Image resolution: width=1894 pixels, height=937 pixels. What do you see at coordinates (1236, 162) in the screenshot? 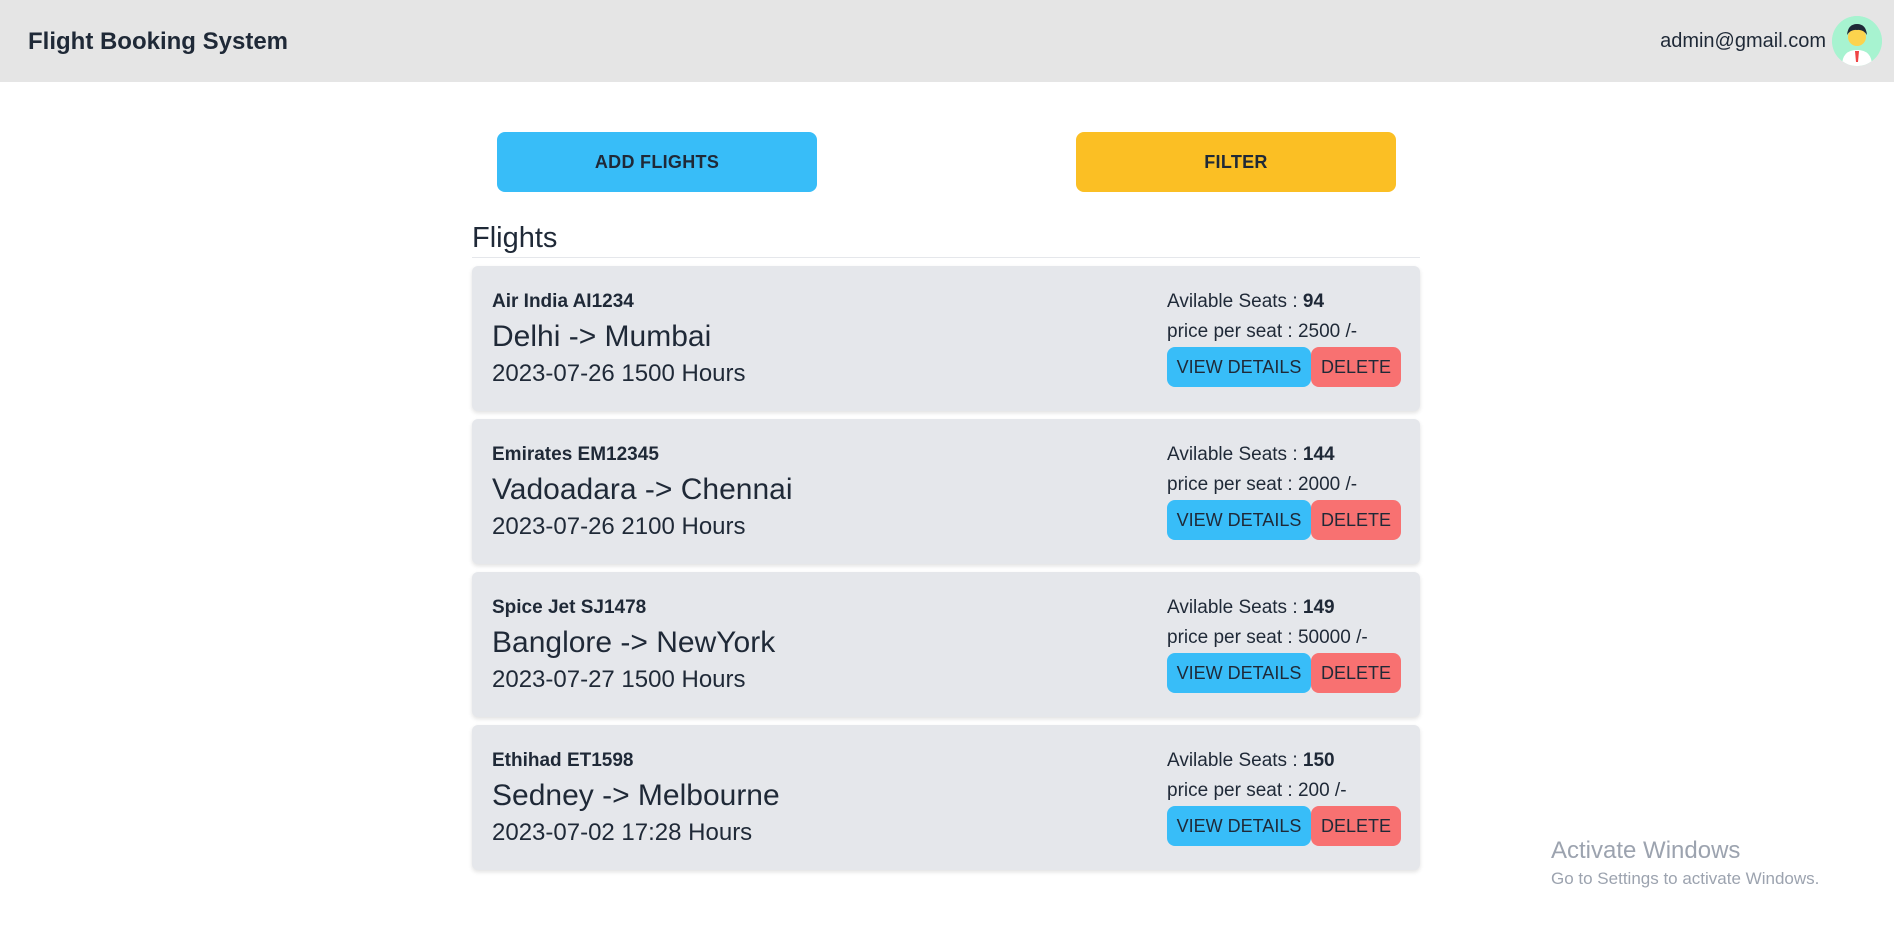
I see `filter-button: FILTER` at bounding box center [1236, 162].